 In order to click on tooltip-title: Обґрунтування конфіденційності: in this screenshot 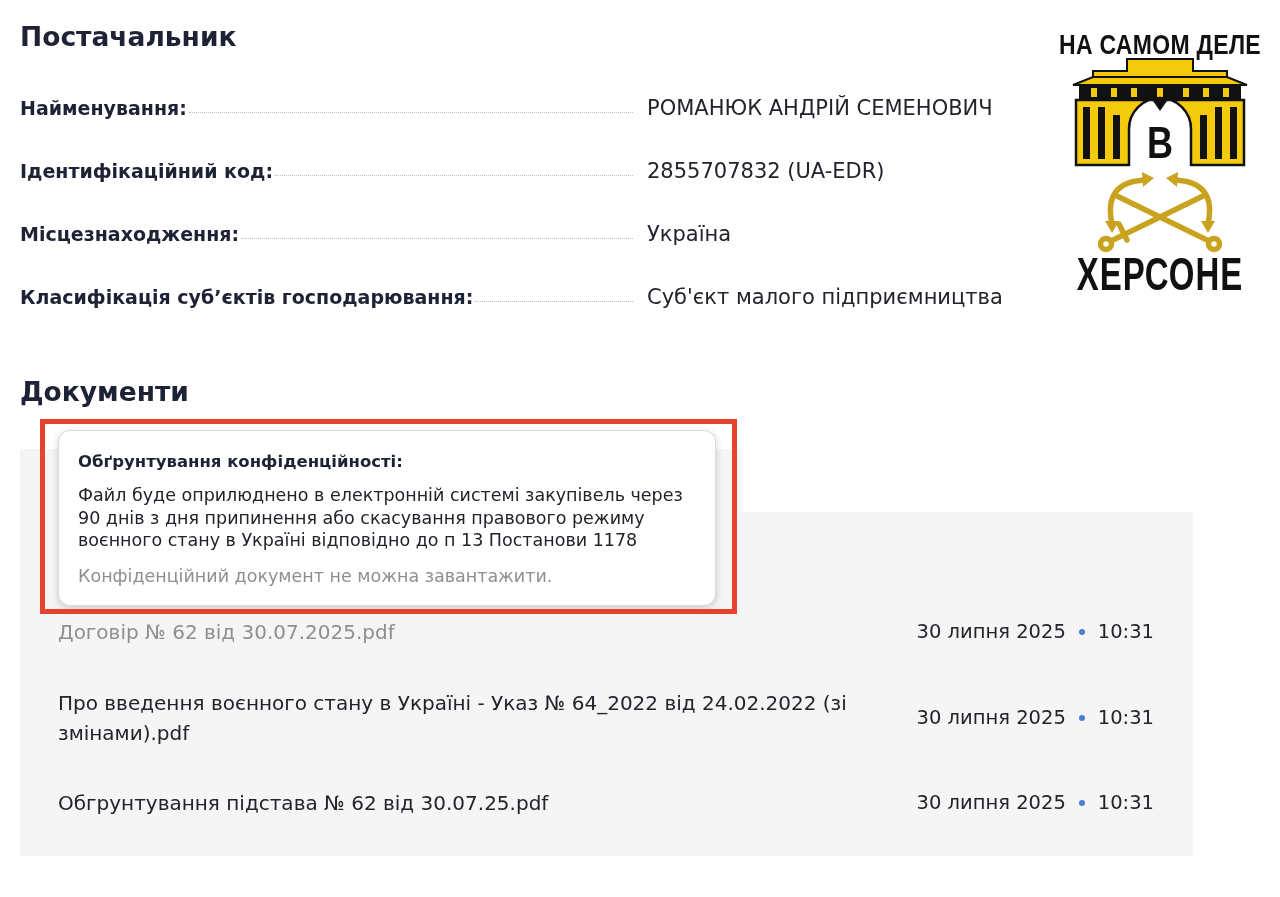, I will do `click(241, 462)`.